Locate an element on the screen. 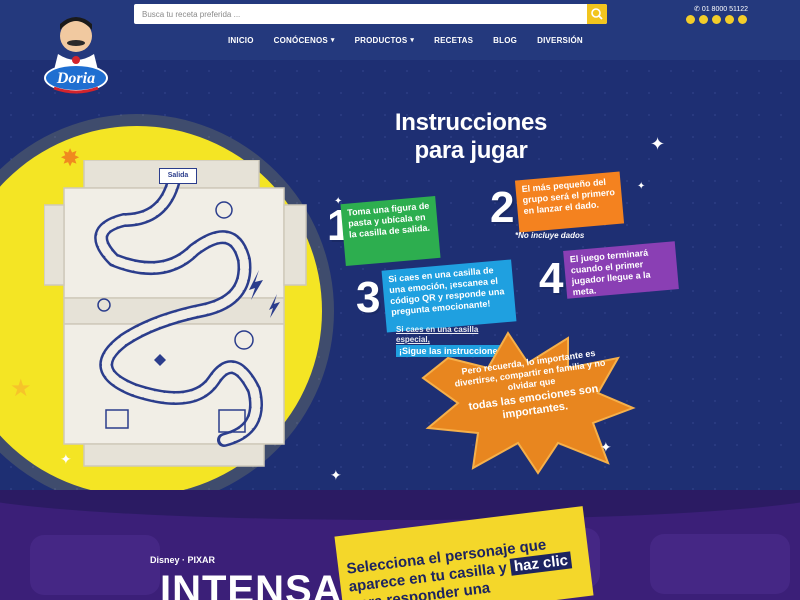  youtube-icon is located at coordinates (729, 19).